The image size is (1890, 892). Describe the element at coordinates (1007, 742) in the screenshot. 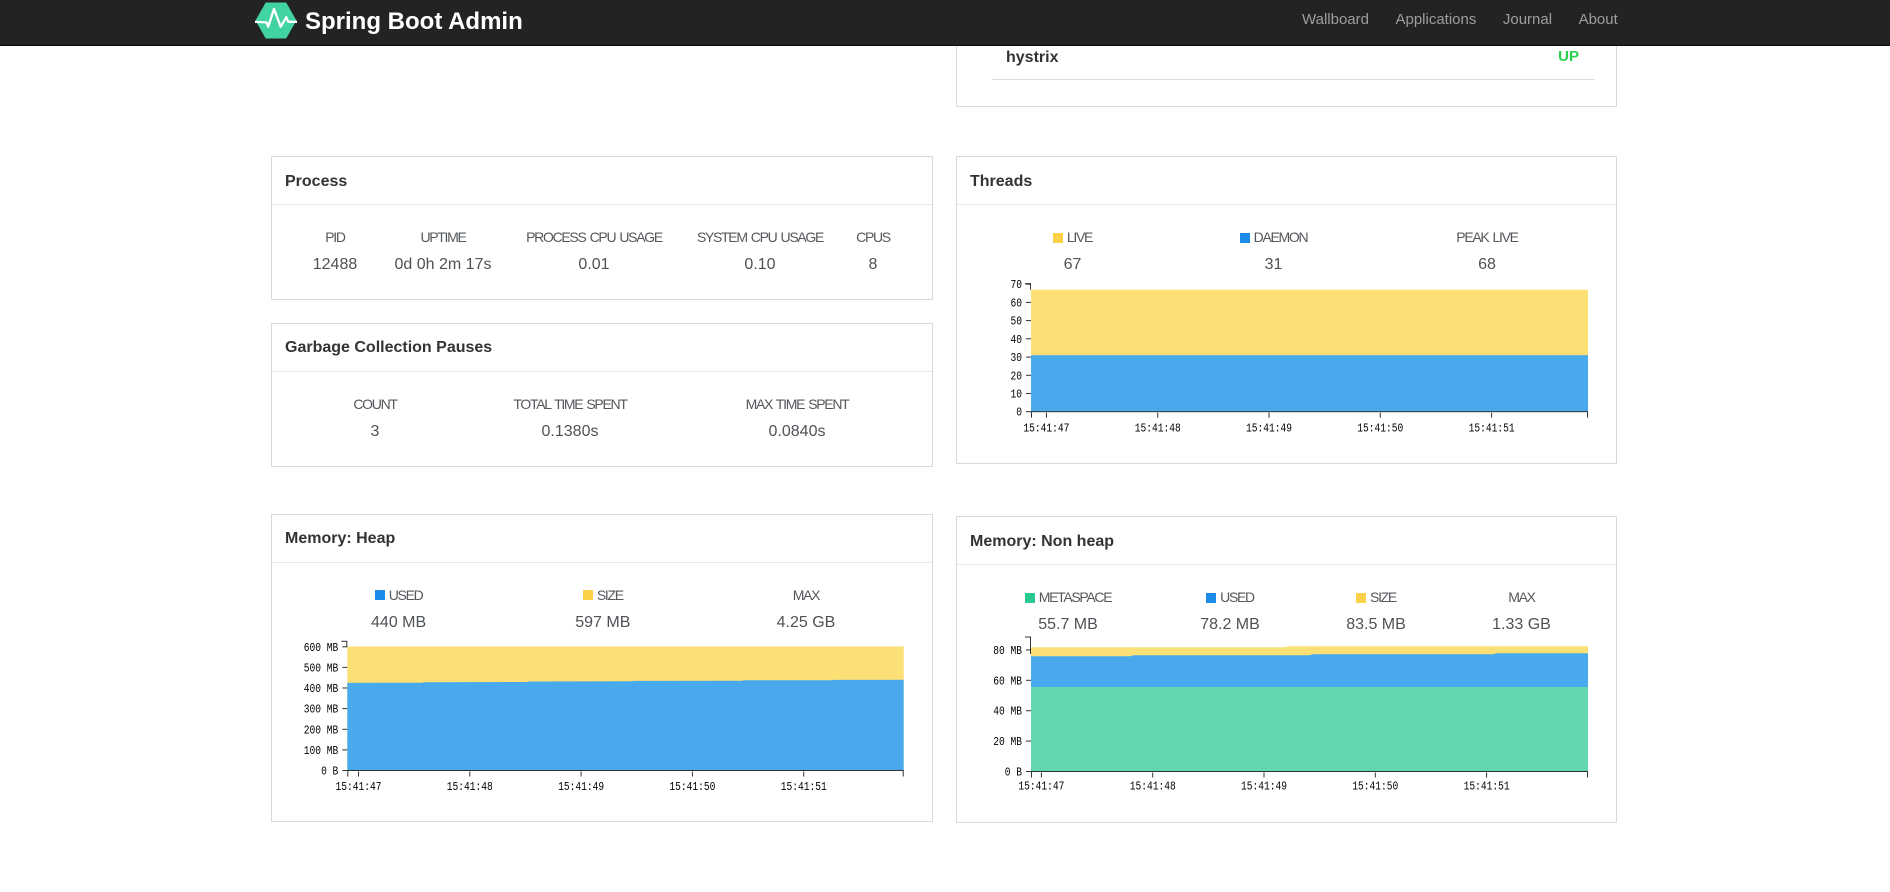

I see `svg-text: 20 MB` at that location.